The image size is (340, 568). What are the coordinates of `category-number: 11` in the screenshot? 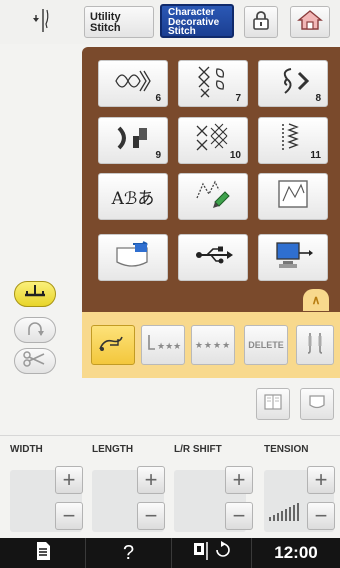 It's located at (315, 155).